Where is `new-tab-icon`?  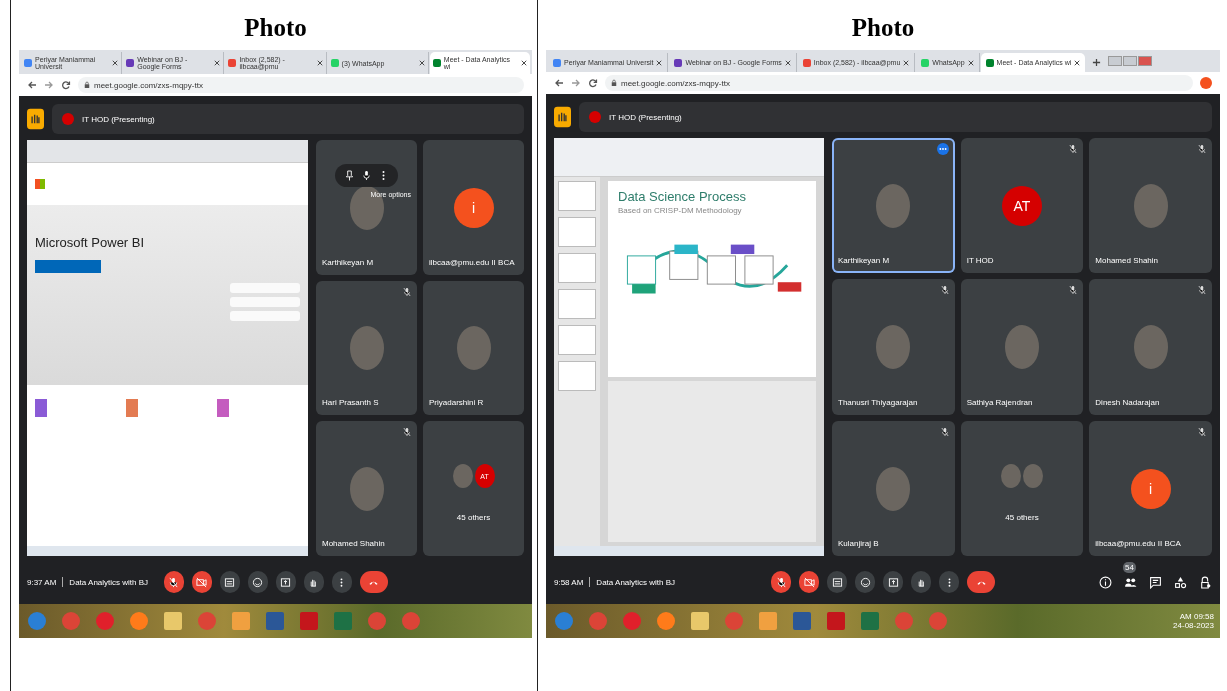 new-tab-icon is located at coordinates (1097, 62).